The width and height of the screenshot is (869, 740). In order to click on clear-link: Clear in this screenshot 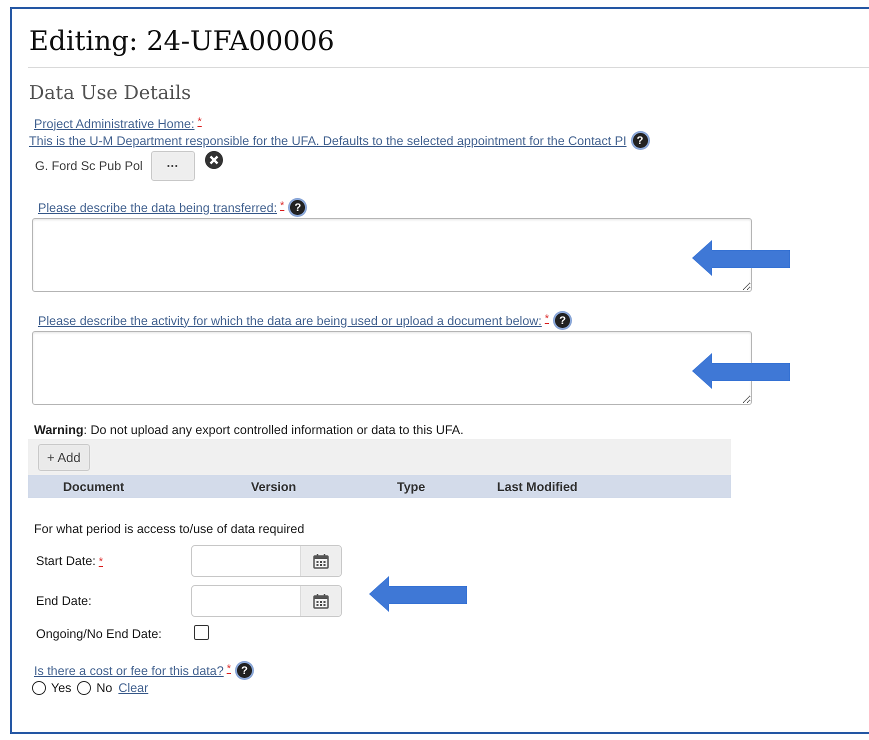, I will do `click(133, 688)`.